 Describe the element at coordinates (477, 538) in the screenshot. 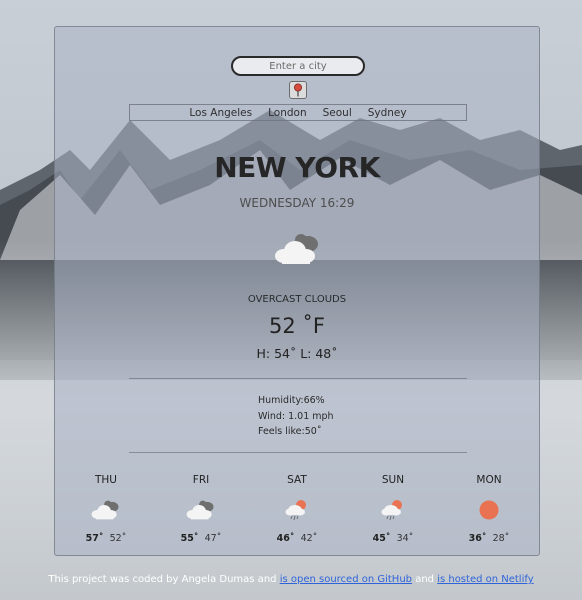

I see `forecast-high: 36˚` at that location.